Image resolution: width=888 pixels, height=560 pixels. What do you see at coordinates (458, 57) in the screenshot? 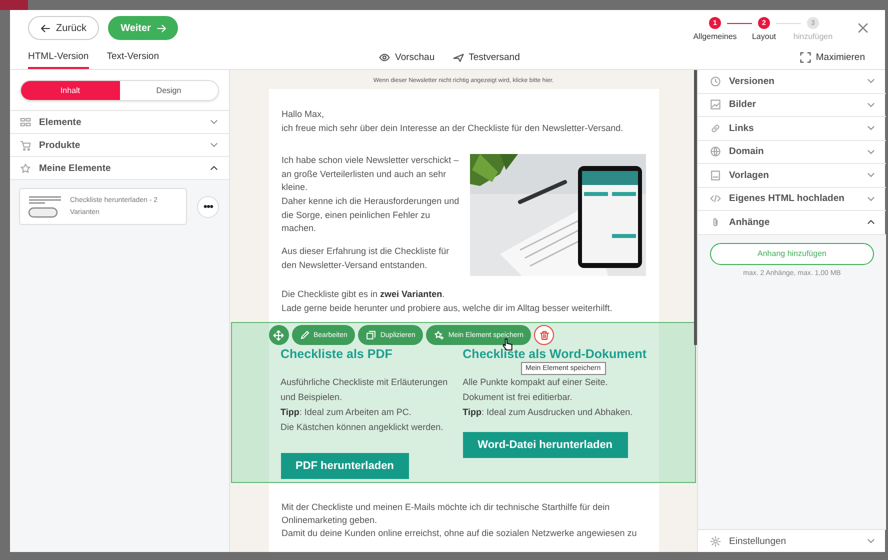
I see `paper-plane-icon` at bounding box center [458, 57].